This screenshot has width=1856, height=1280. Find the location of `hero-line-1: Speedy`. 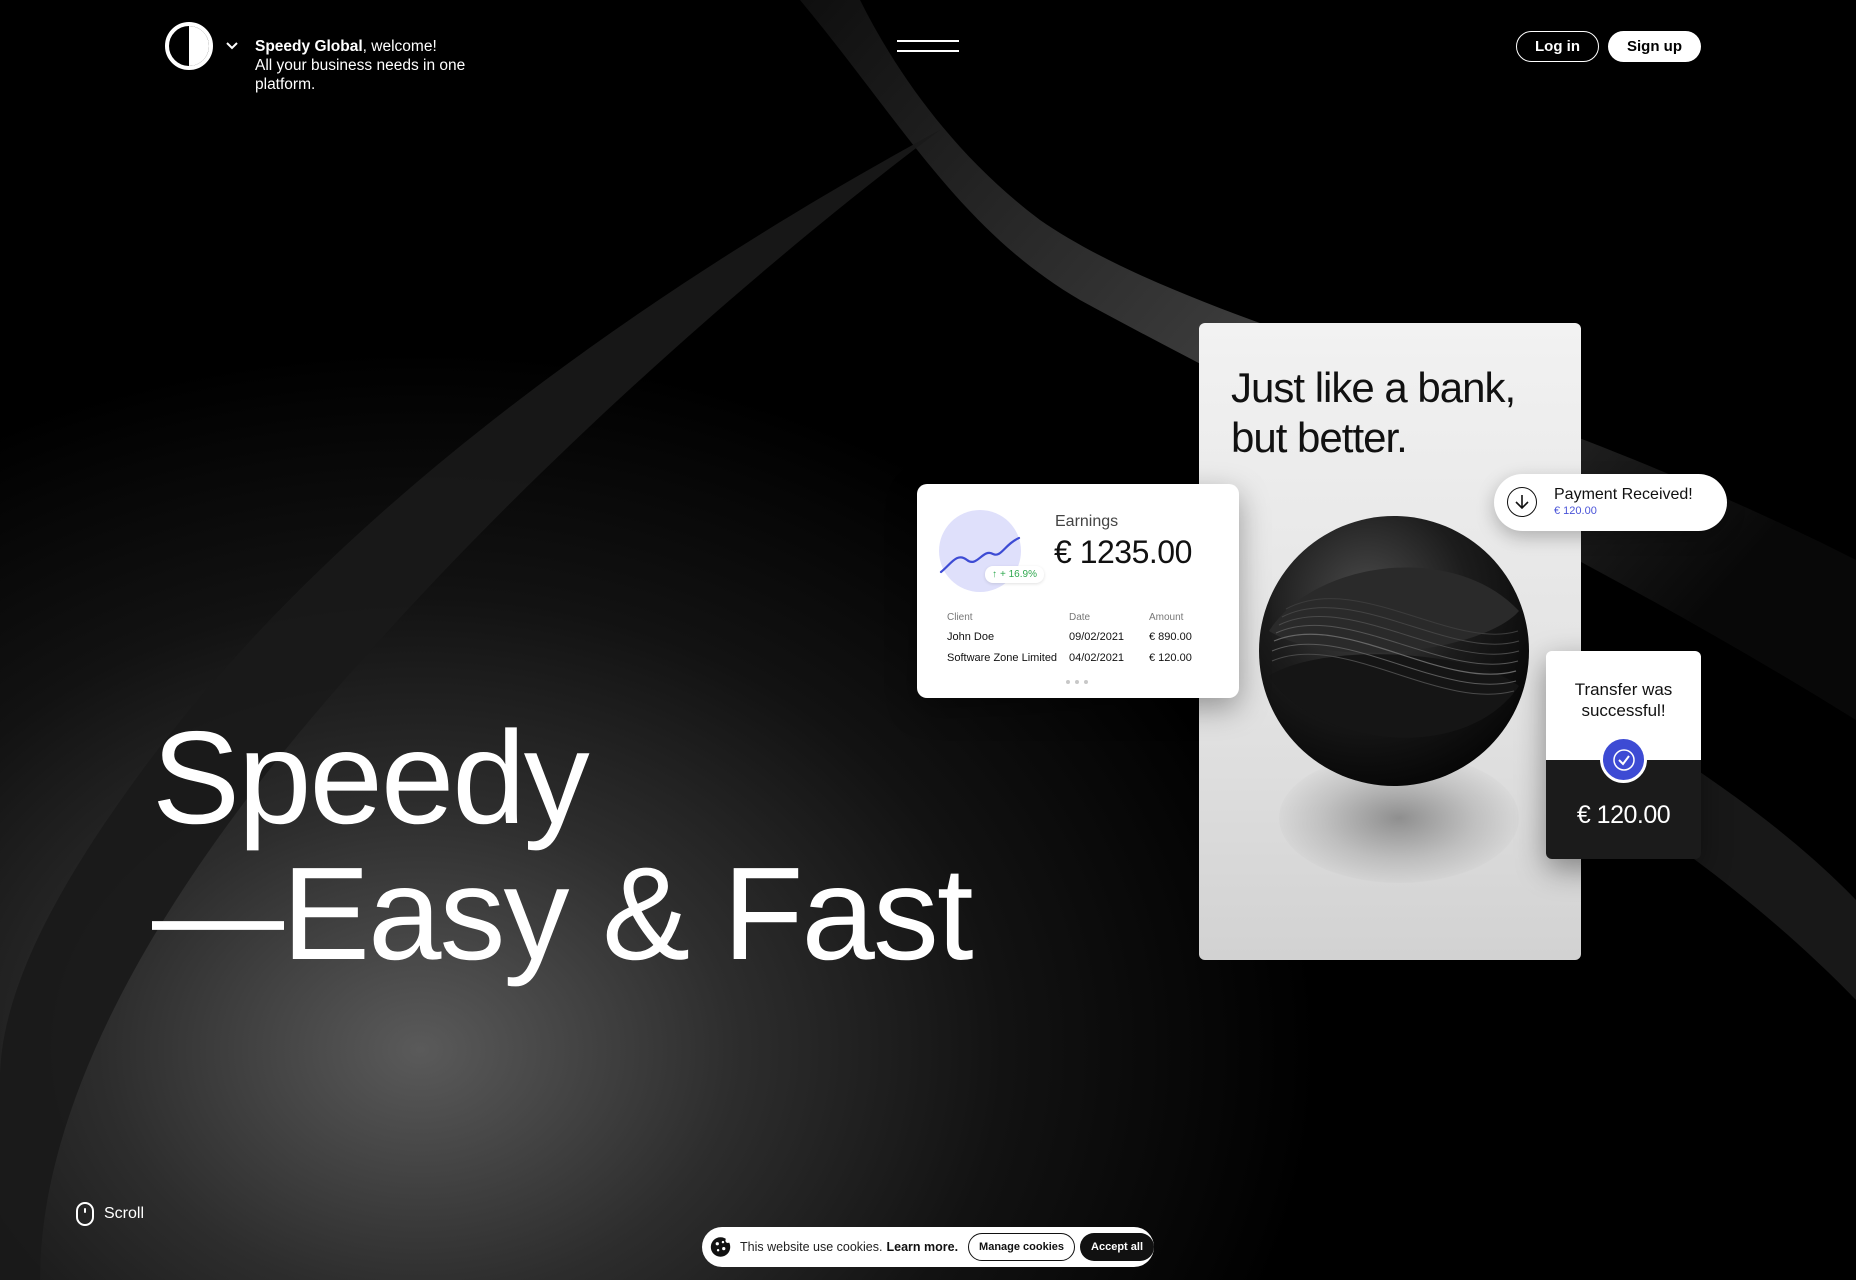

hero-line-1: Speedy is located at coordinates (371, 777).